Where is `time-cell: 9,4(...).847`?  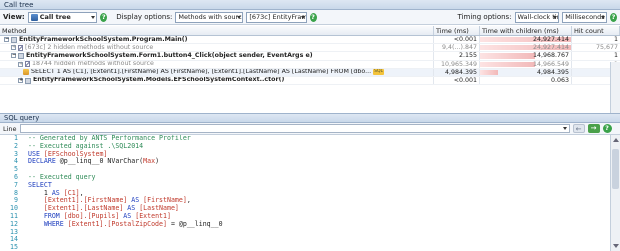
time-cell: 9,4(...).847 is located at coordinates (457, 48).